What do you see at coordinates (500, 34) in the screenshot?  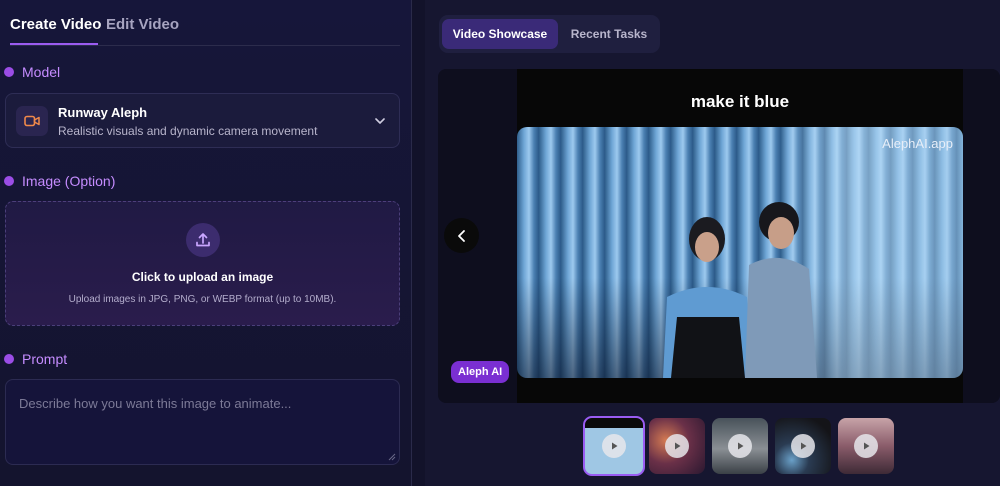 I see `tab-video-showcase: Video Showcase` at bounding box center [500, 34].